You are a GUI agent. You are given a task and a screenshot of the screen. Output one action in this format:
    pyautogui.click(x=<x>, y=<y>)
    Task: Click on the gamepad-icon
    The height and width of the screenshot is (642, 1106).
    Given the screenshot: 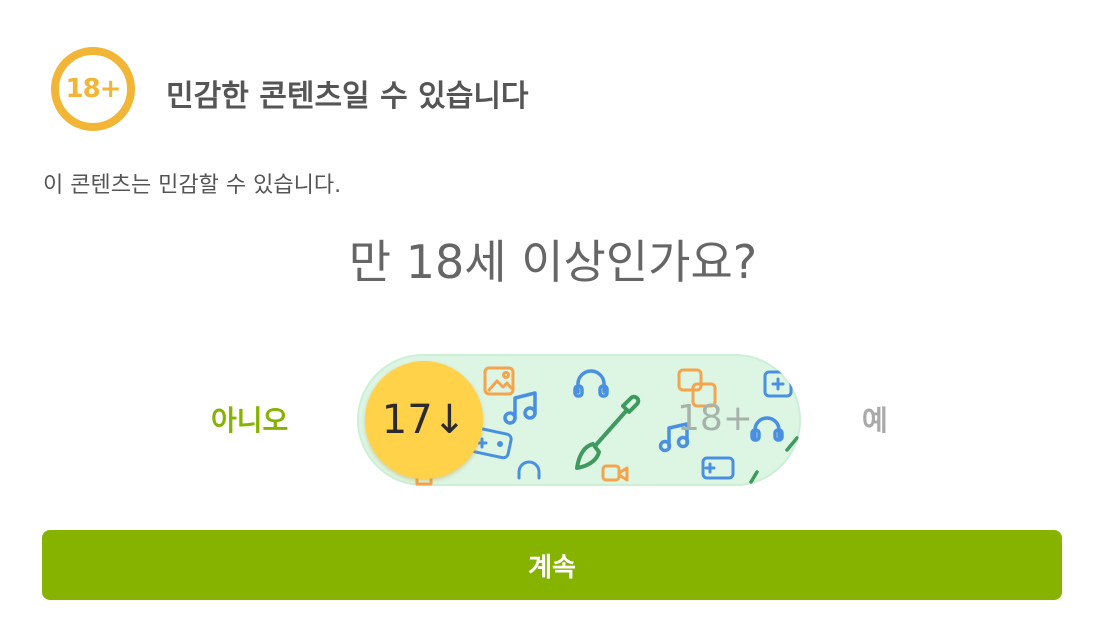 What is the action you would take?
    pyautogui.click(x=718, y=468)
    